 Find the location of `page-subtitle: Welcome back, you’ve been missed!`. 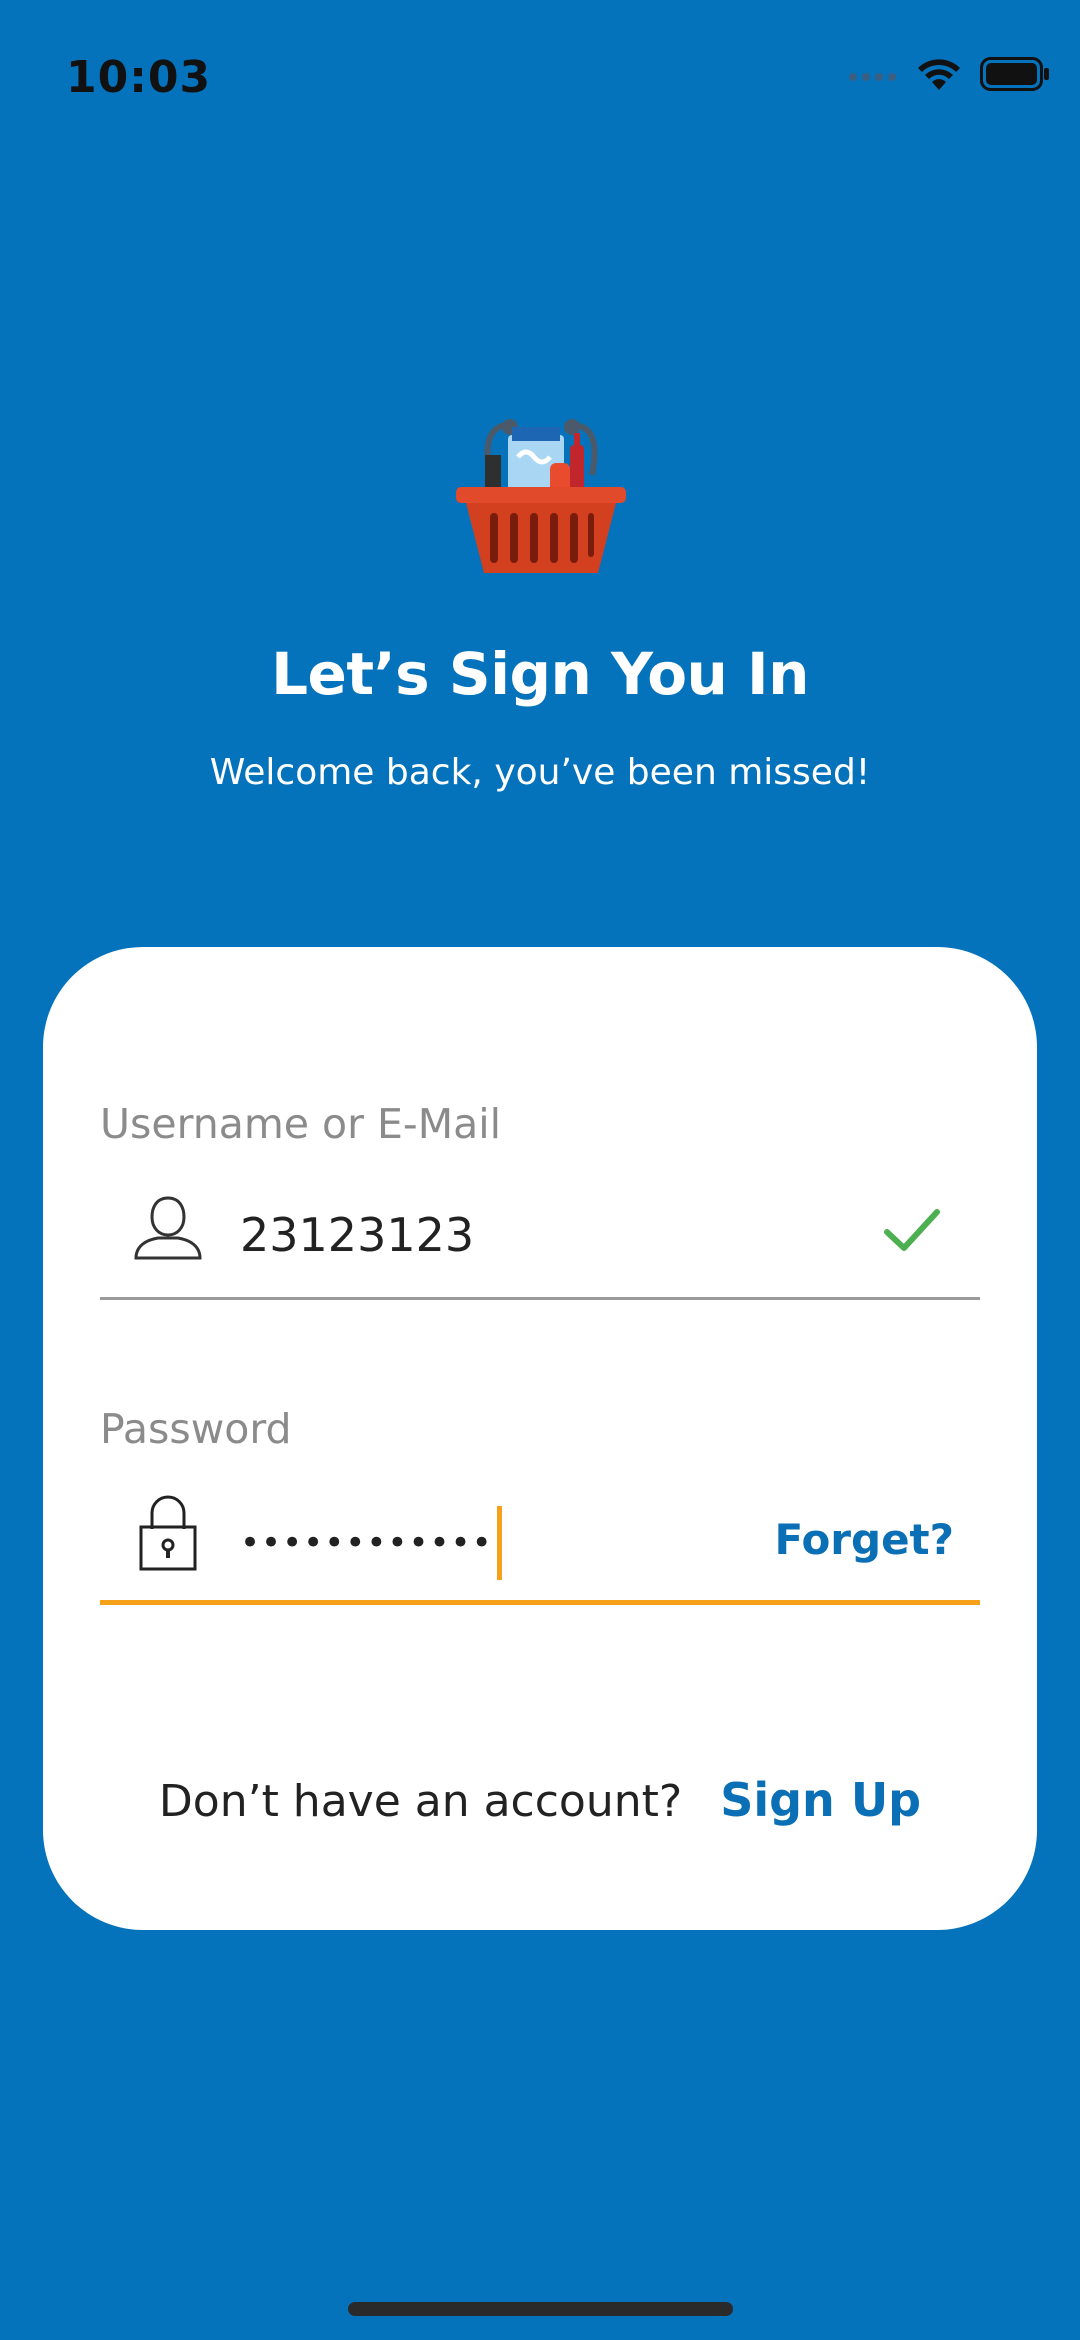

page-subtitle: Welcome back, you’ve been missed! is located at coordinates (540, 772).